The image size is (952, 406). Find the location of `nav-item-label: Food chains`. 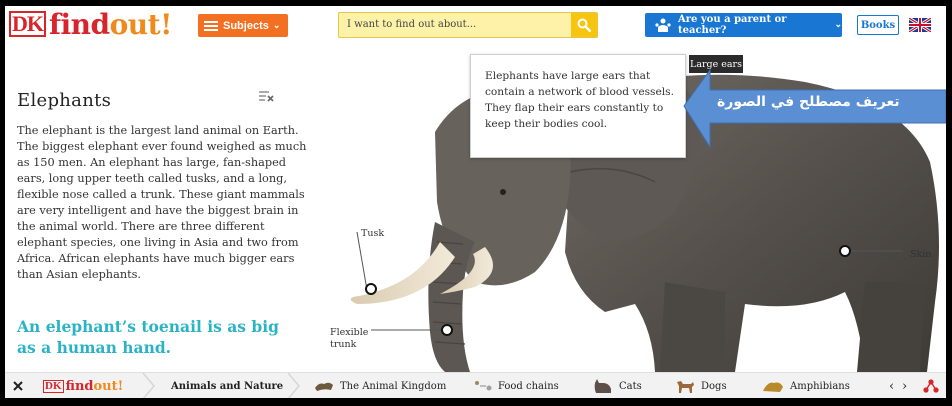

nav-item-label: Food chains is located at coordinates (528, 386).